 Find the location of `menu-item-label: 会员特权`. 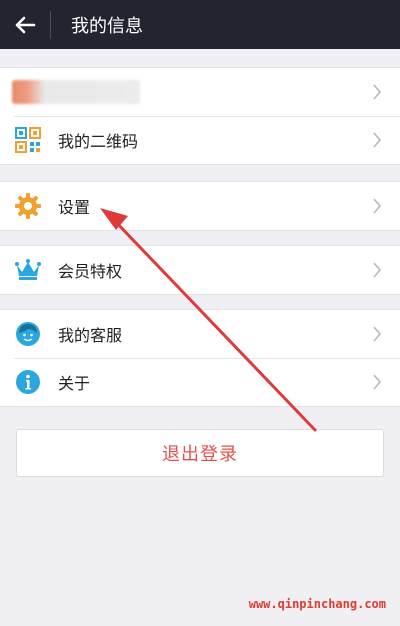

menu-item-label: 会员特权 is located at coordinates (90, 271).